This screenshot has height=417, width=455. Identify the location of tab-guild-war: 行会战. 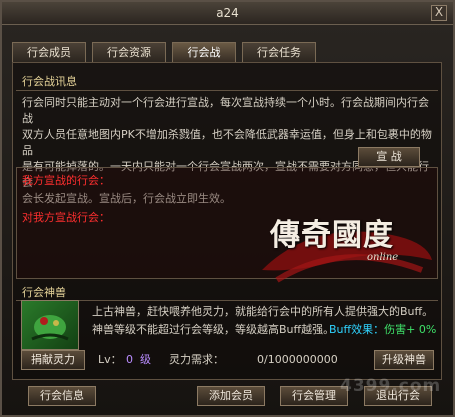
(204, 52).